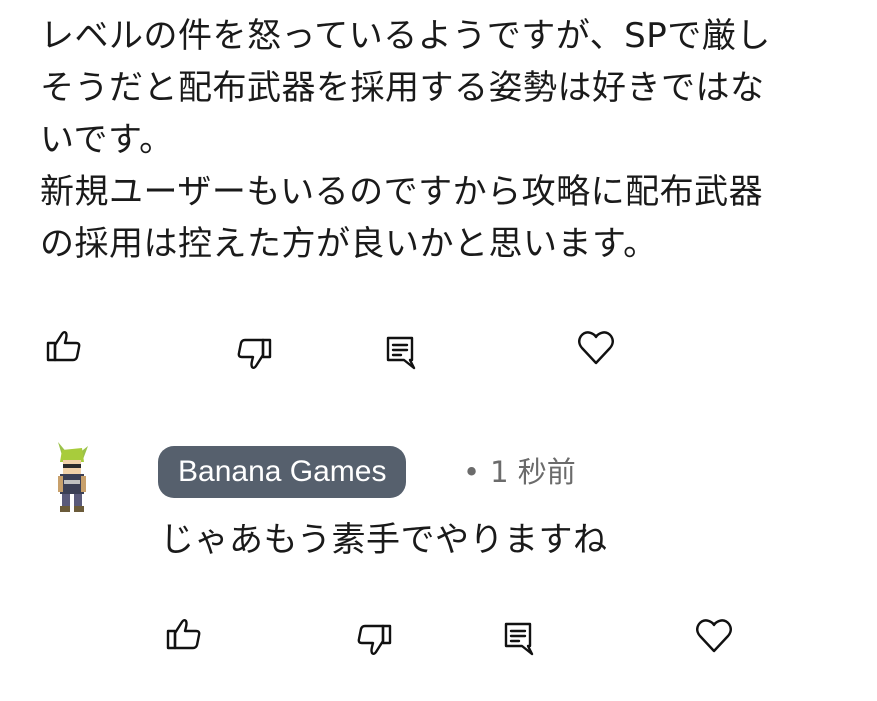 This screenshot has height=701, width=877. I want to click on reply-heart-button, so click(714, 636).